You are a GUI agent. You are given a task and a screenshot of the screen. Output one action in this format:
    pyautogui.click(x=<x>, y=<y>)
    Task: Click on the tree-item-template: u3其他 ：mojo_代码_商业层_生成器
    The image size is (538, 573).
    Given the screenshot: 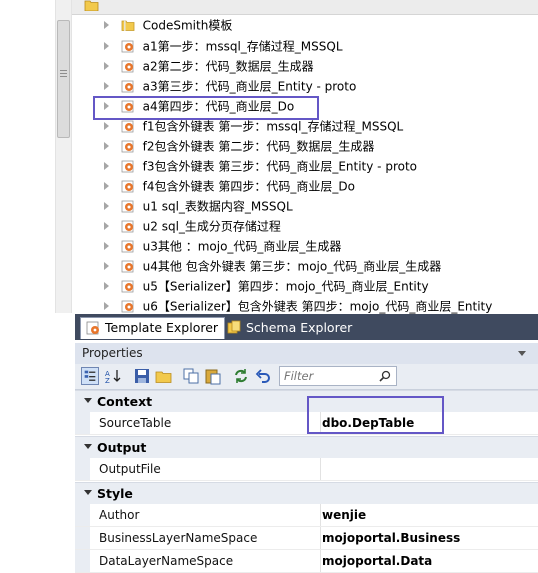 What is the action you would take?
    pyautogui.click(x=222, y=246)
    